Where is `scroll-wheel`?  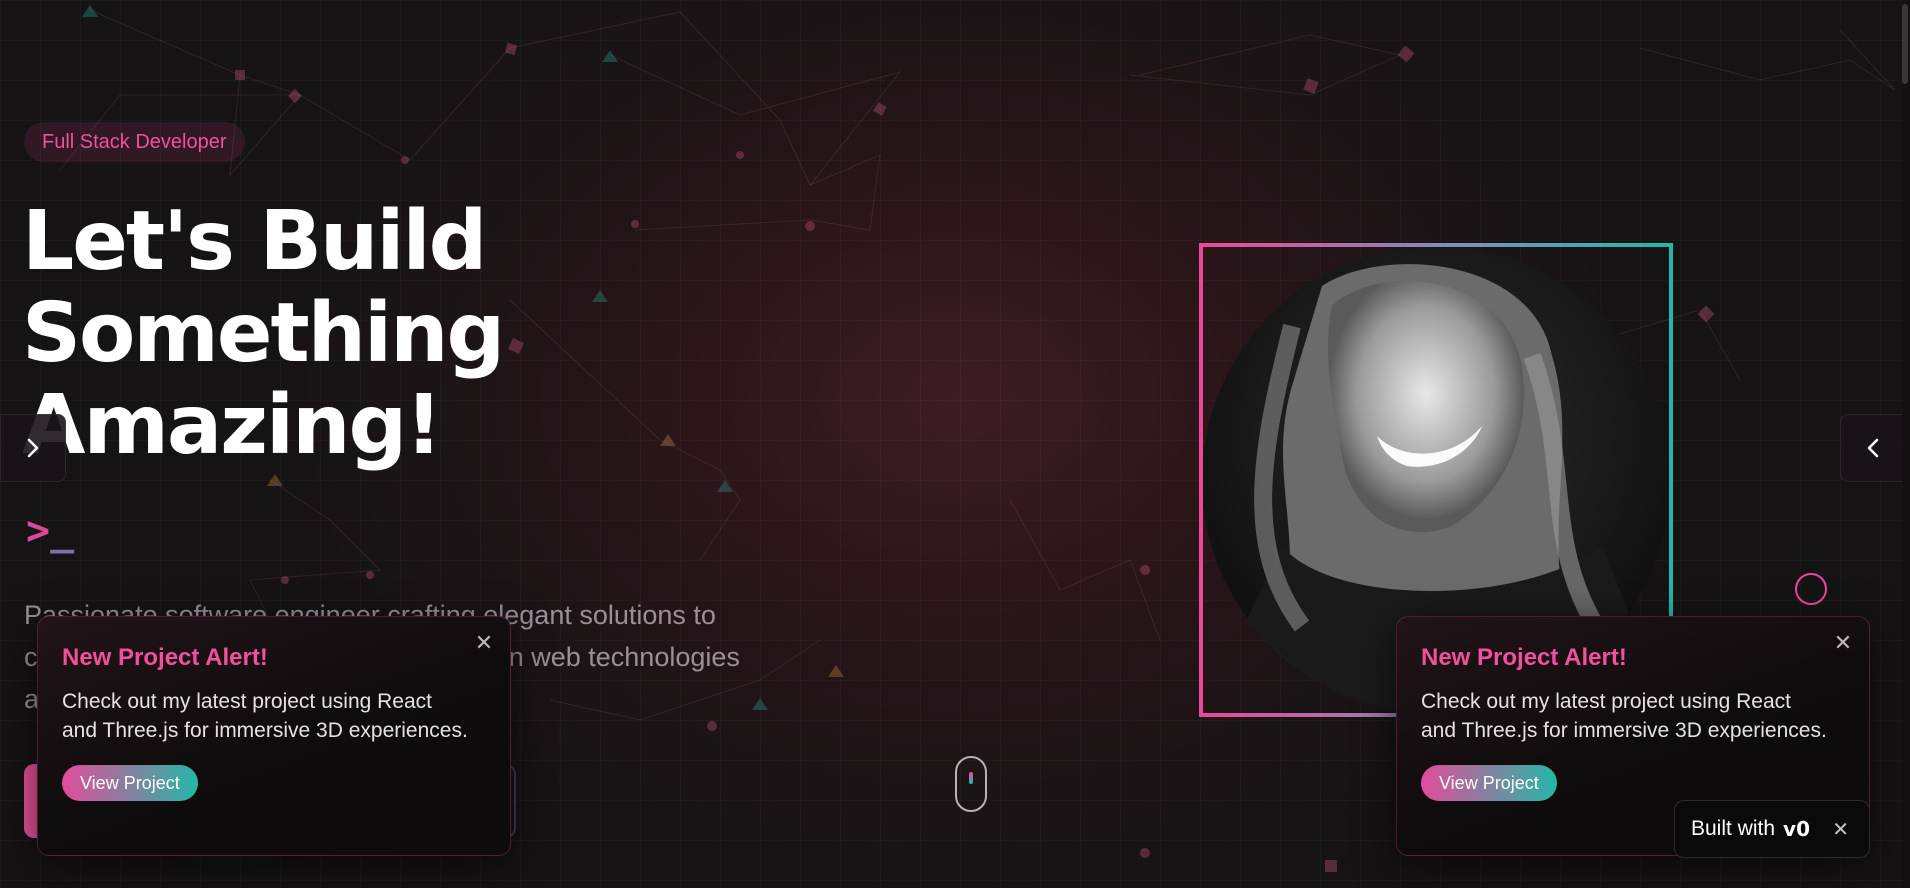
scroll-wheel is located at coordinates (971, 778).